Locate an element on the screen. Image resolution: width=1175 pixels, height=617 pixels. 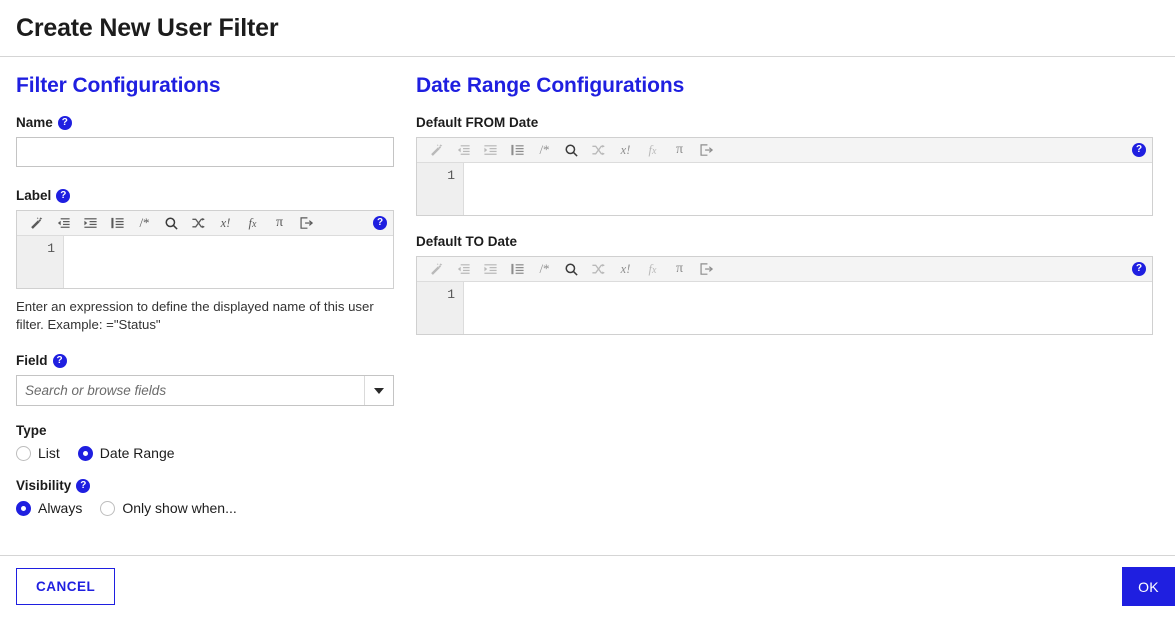
default-from-date-label: Default FROM Date is located at coordinates (477, 122).